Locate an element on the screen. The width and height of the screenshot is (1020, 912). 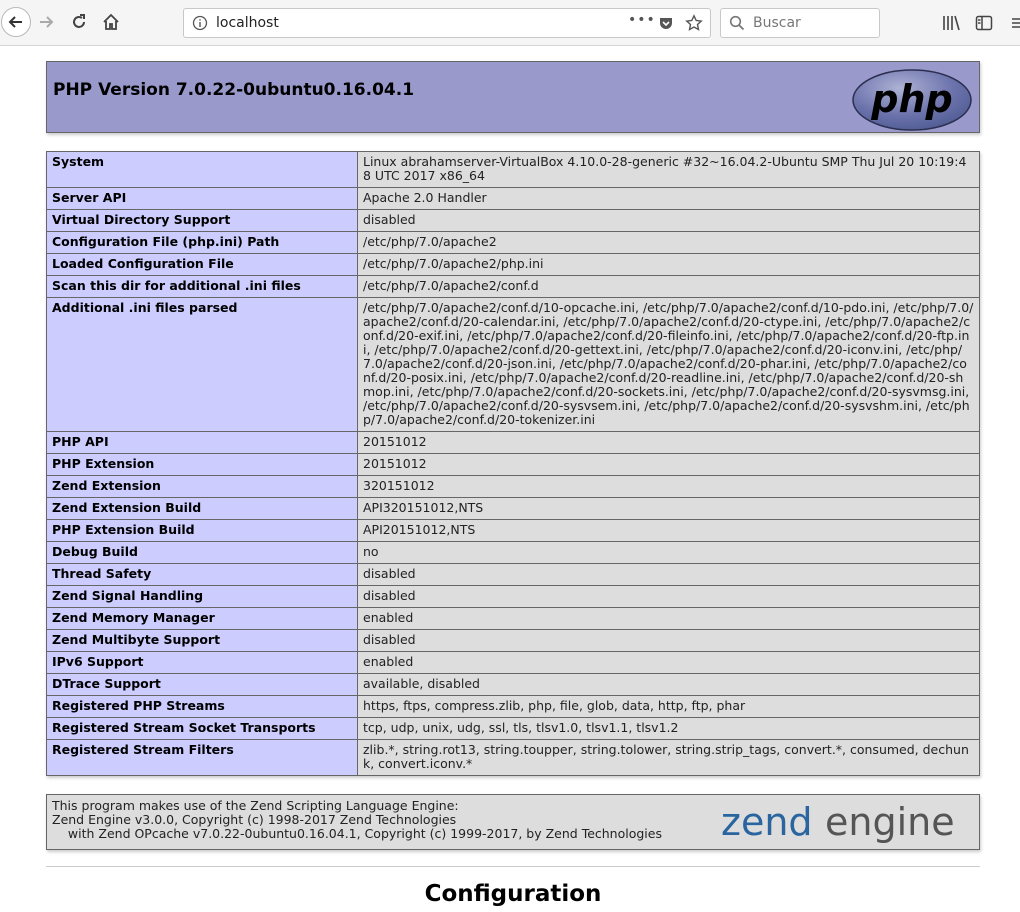
menu-button is located at coordinates (1015, 23).